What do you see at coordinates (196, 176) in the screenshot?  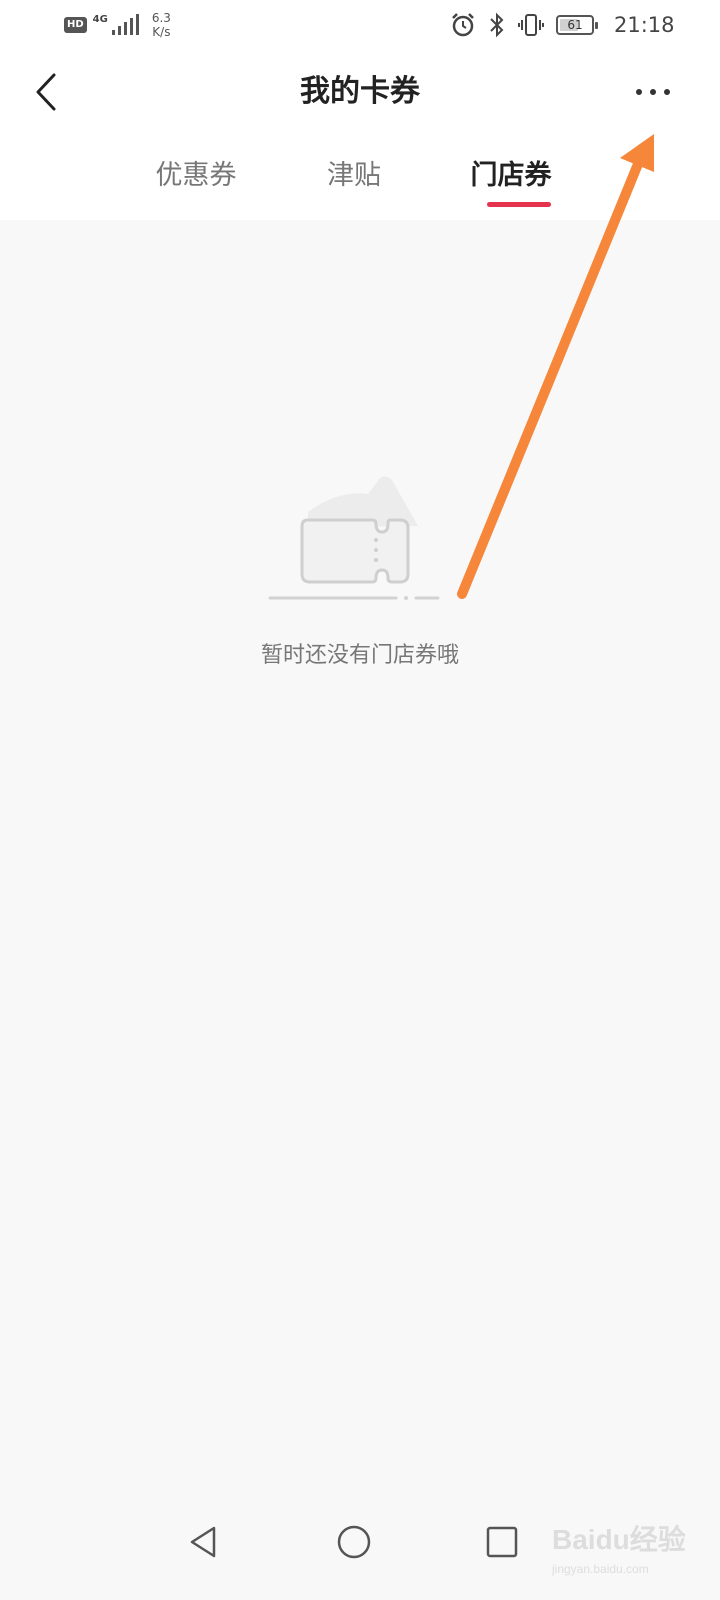 I see `tab-coupons: 优惠券` at bounding box center [196, 176].